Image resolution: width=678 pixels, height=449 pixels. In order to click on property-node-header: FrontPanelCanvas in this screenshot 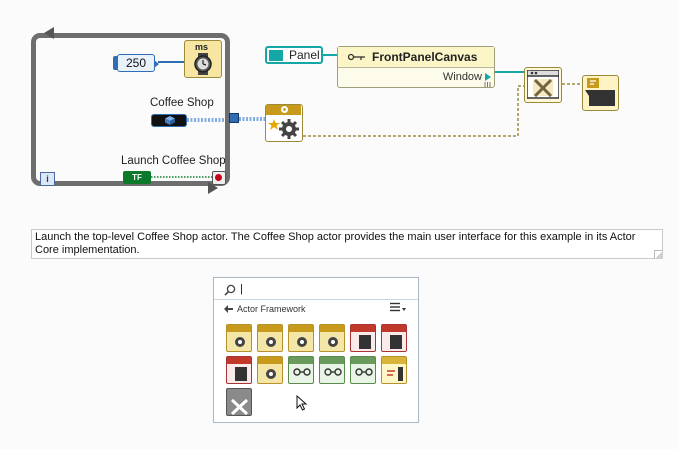, I will do `click(416, 57)`.